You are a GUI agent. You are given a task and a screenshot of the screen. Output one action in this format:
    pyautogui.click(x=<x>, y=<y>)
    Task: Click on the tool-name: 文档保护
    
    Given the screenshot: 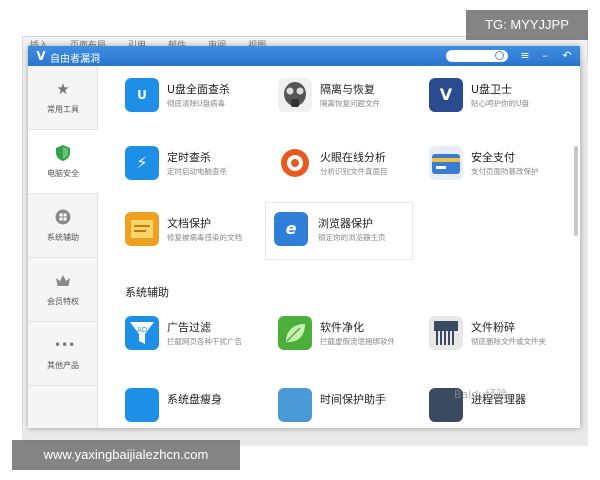 What is the action you would take?
    pyautogui.click(x=189, y=223)
    